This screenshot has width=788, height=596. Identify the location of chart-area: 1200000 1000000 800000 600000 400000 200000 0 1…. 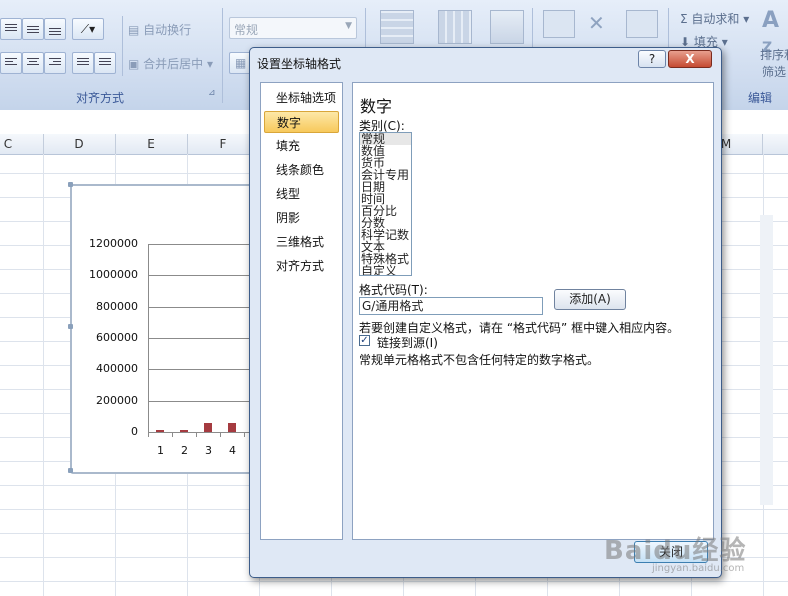
(169, 328).